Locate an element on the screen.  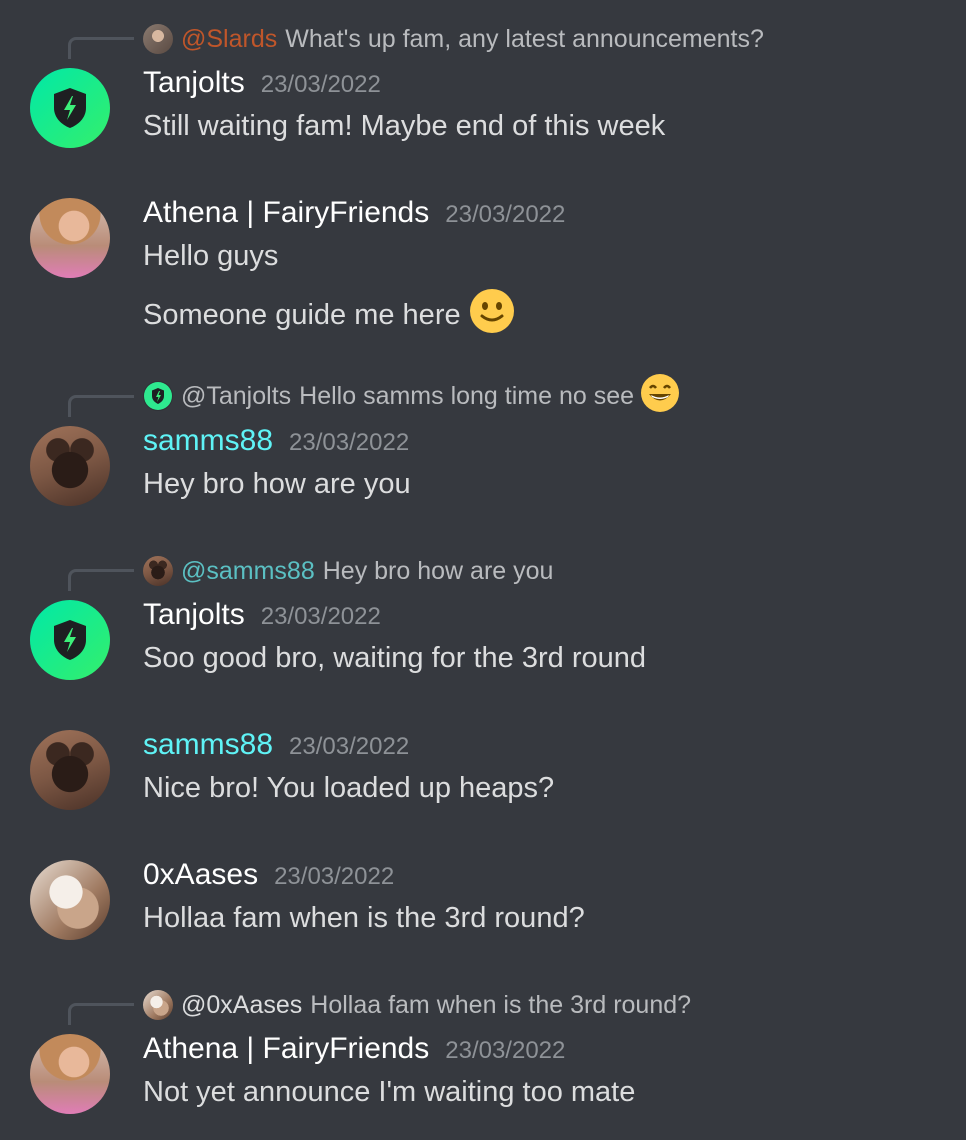
message-header: 0xAases 23/03/2022 is located at coordinates (268, 876).